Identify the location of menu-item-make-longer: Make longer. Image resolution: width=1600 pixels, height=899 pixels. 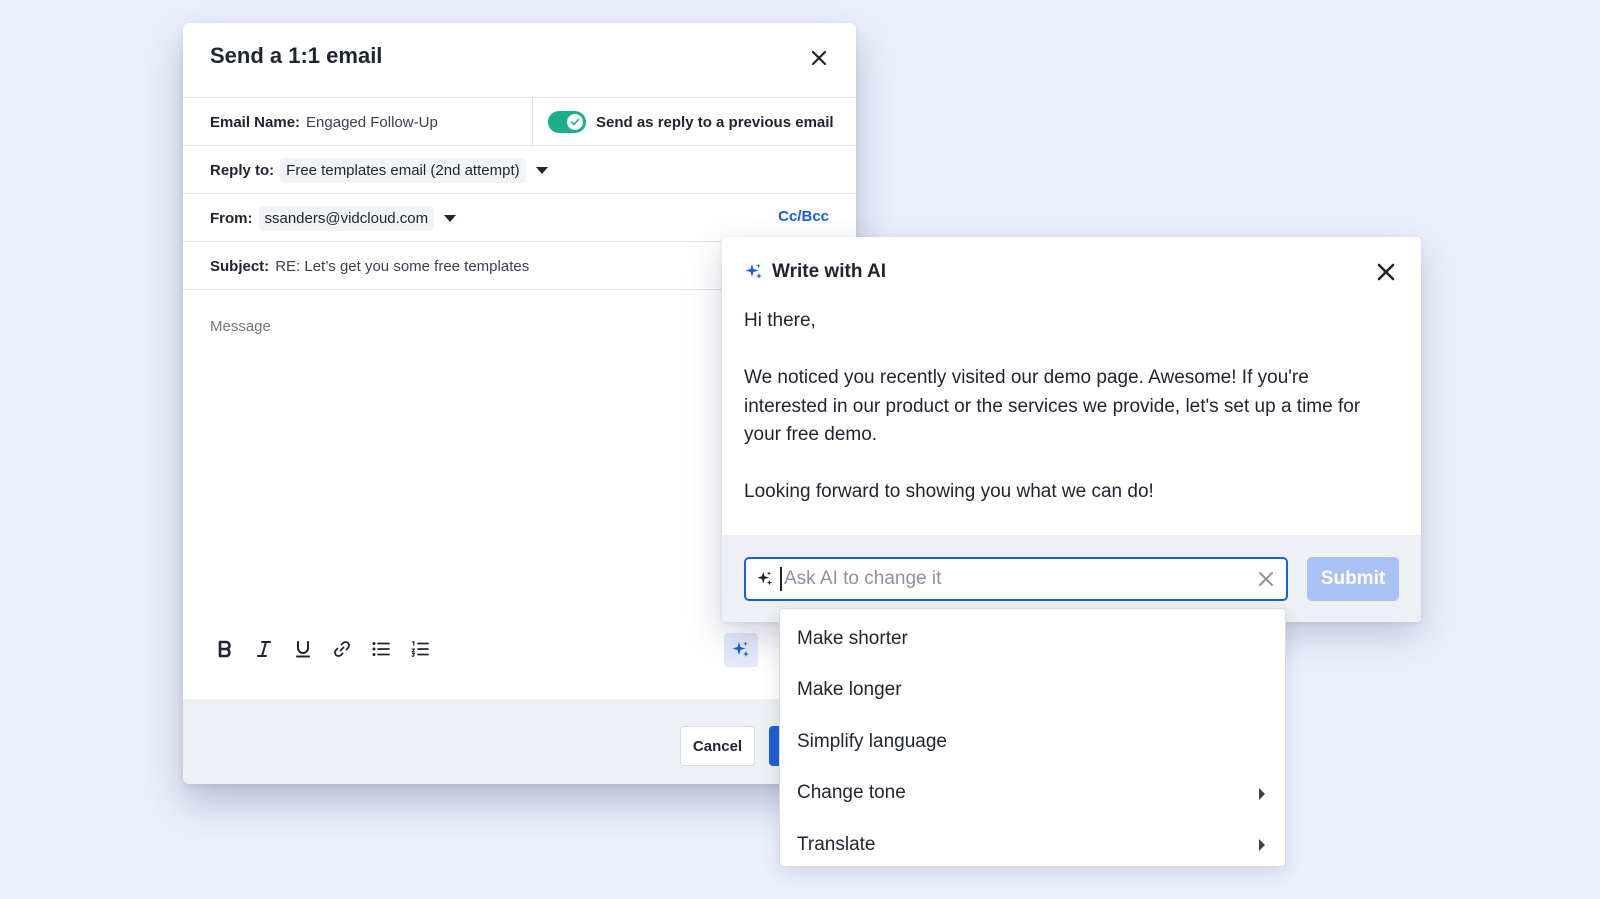
(1032, 691).